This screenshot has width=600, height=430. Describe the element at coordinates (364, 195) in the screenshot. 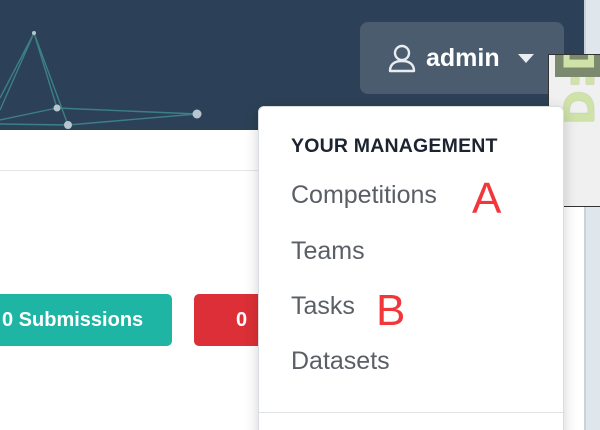

I see `menu-item-competitions: Competitions` at that location.